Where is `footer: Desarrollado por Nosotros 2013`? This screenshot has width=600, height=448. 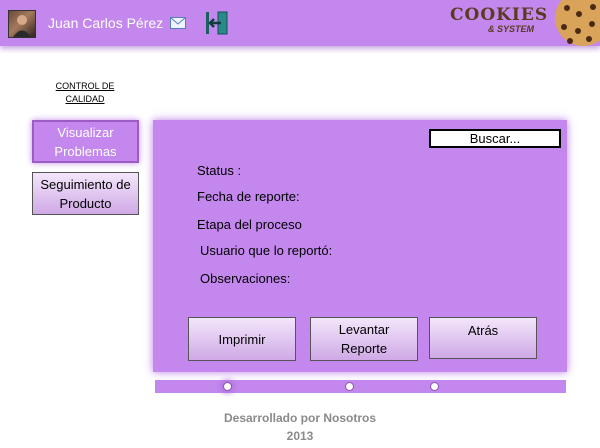
footer: Desarrollado por Nosotros 2013 is located at coordinates (300, 427).